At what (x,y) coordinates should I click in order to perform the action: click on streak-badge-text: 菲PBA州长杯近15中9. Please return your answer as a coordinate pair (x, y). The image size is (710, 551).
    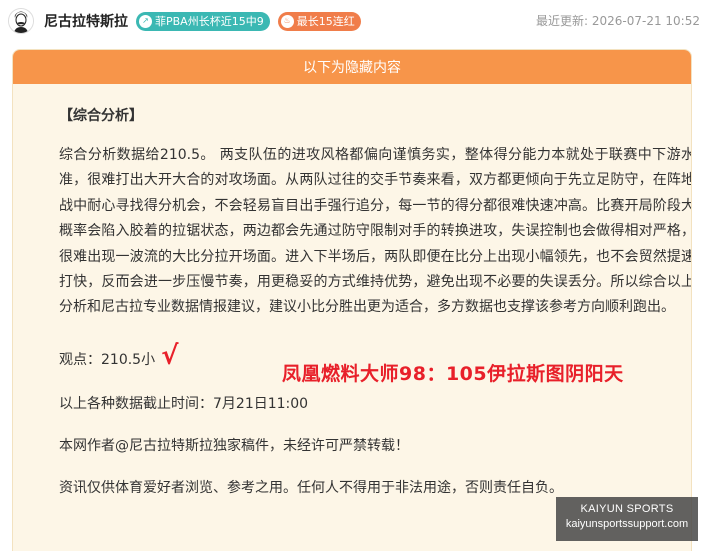
    Looking at the image, I should click on (209, 21).